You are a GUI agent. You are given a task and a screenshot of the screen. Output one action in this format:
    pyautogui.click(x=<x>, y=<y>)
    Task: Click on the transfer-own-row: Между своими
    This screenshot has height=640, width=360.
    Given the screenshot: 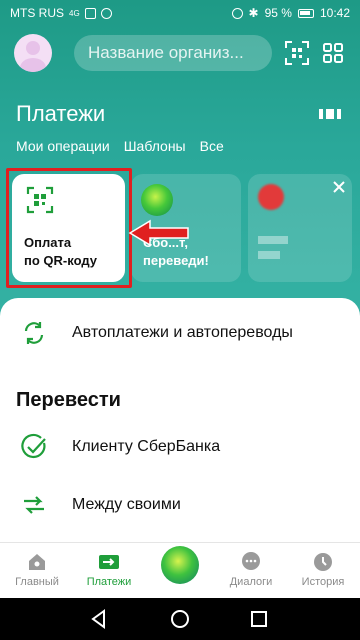 What is the action you would take?
    pyautogui.click(x=180, y=505)
    